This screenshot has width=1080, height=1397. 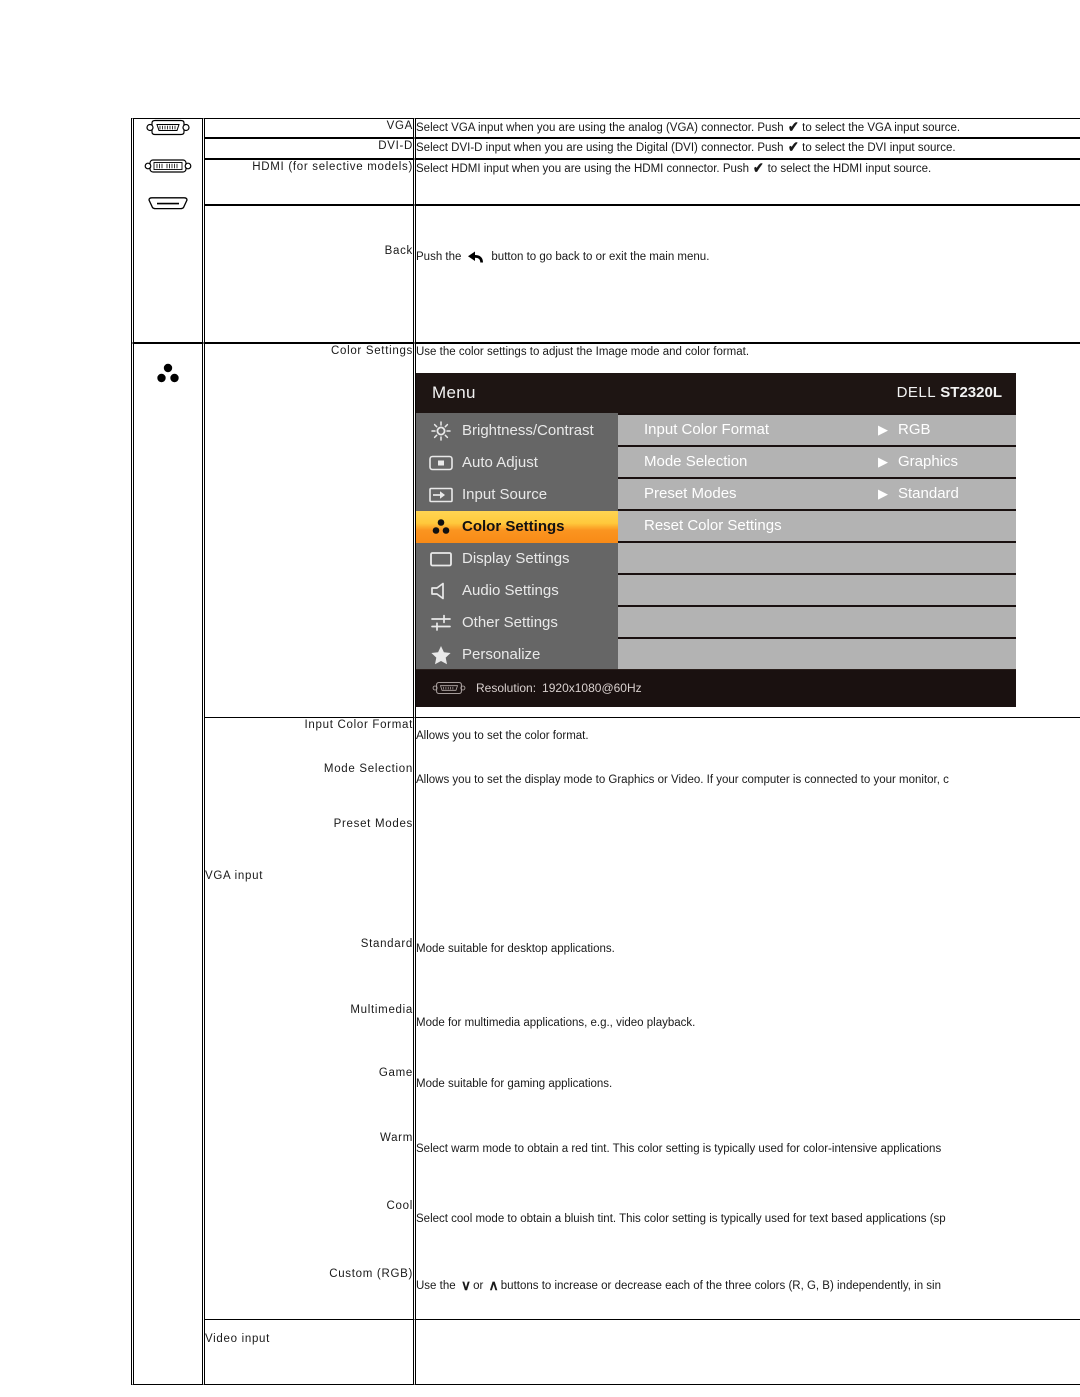 What do you see at coordinates (748, 895) in the screenshot?
I see `row-desc-vga-input` at bounding box center [748, 895].